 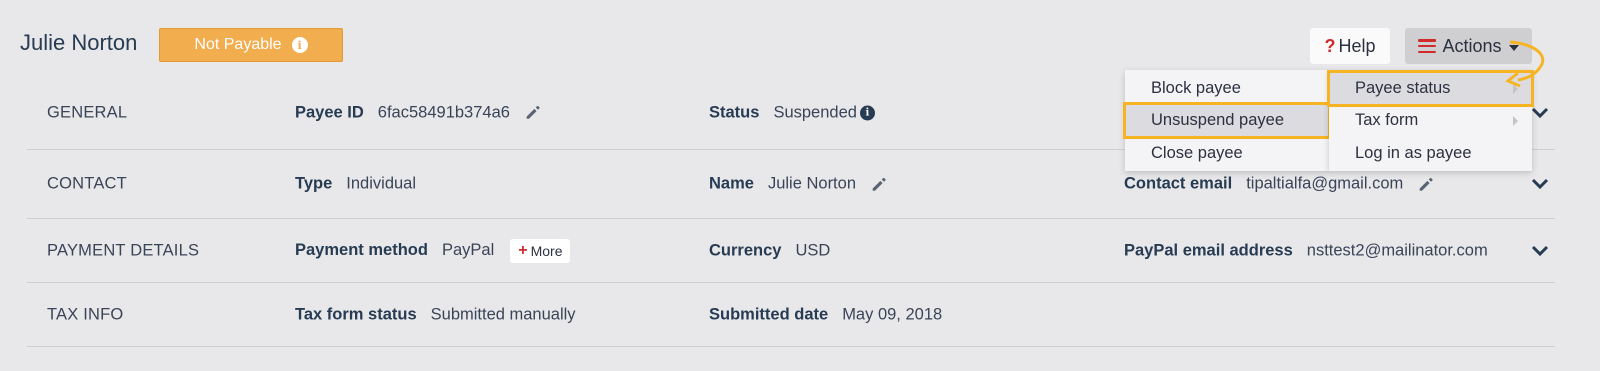 What do you see at coordinates (123, 250) in the screenshot?
I see `section-title: PAYMENT DETAILS` at bounding box center [123, 250].